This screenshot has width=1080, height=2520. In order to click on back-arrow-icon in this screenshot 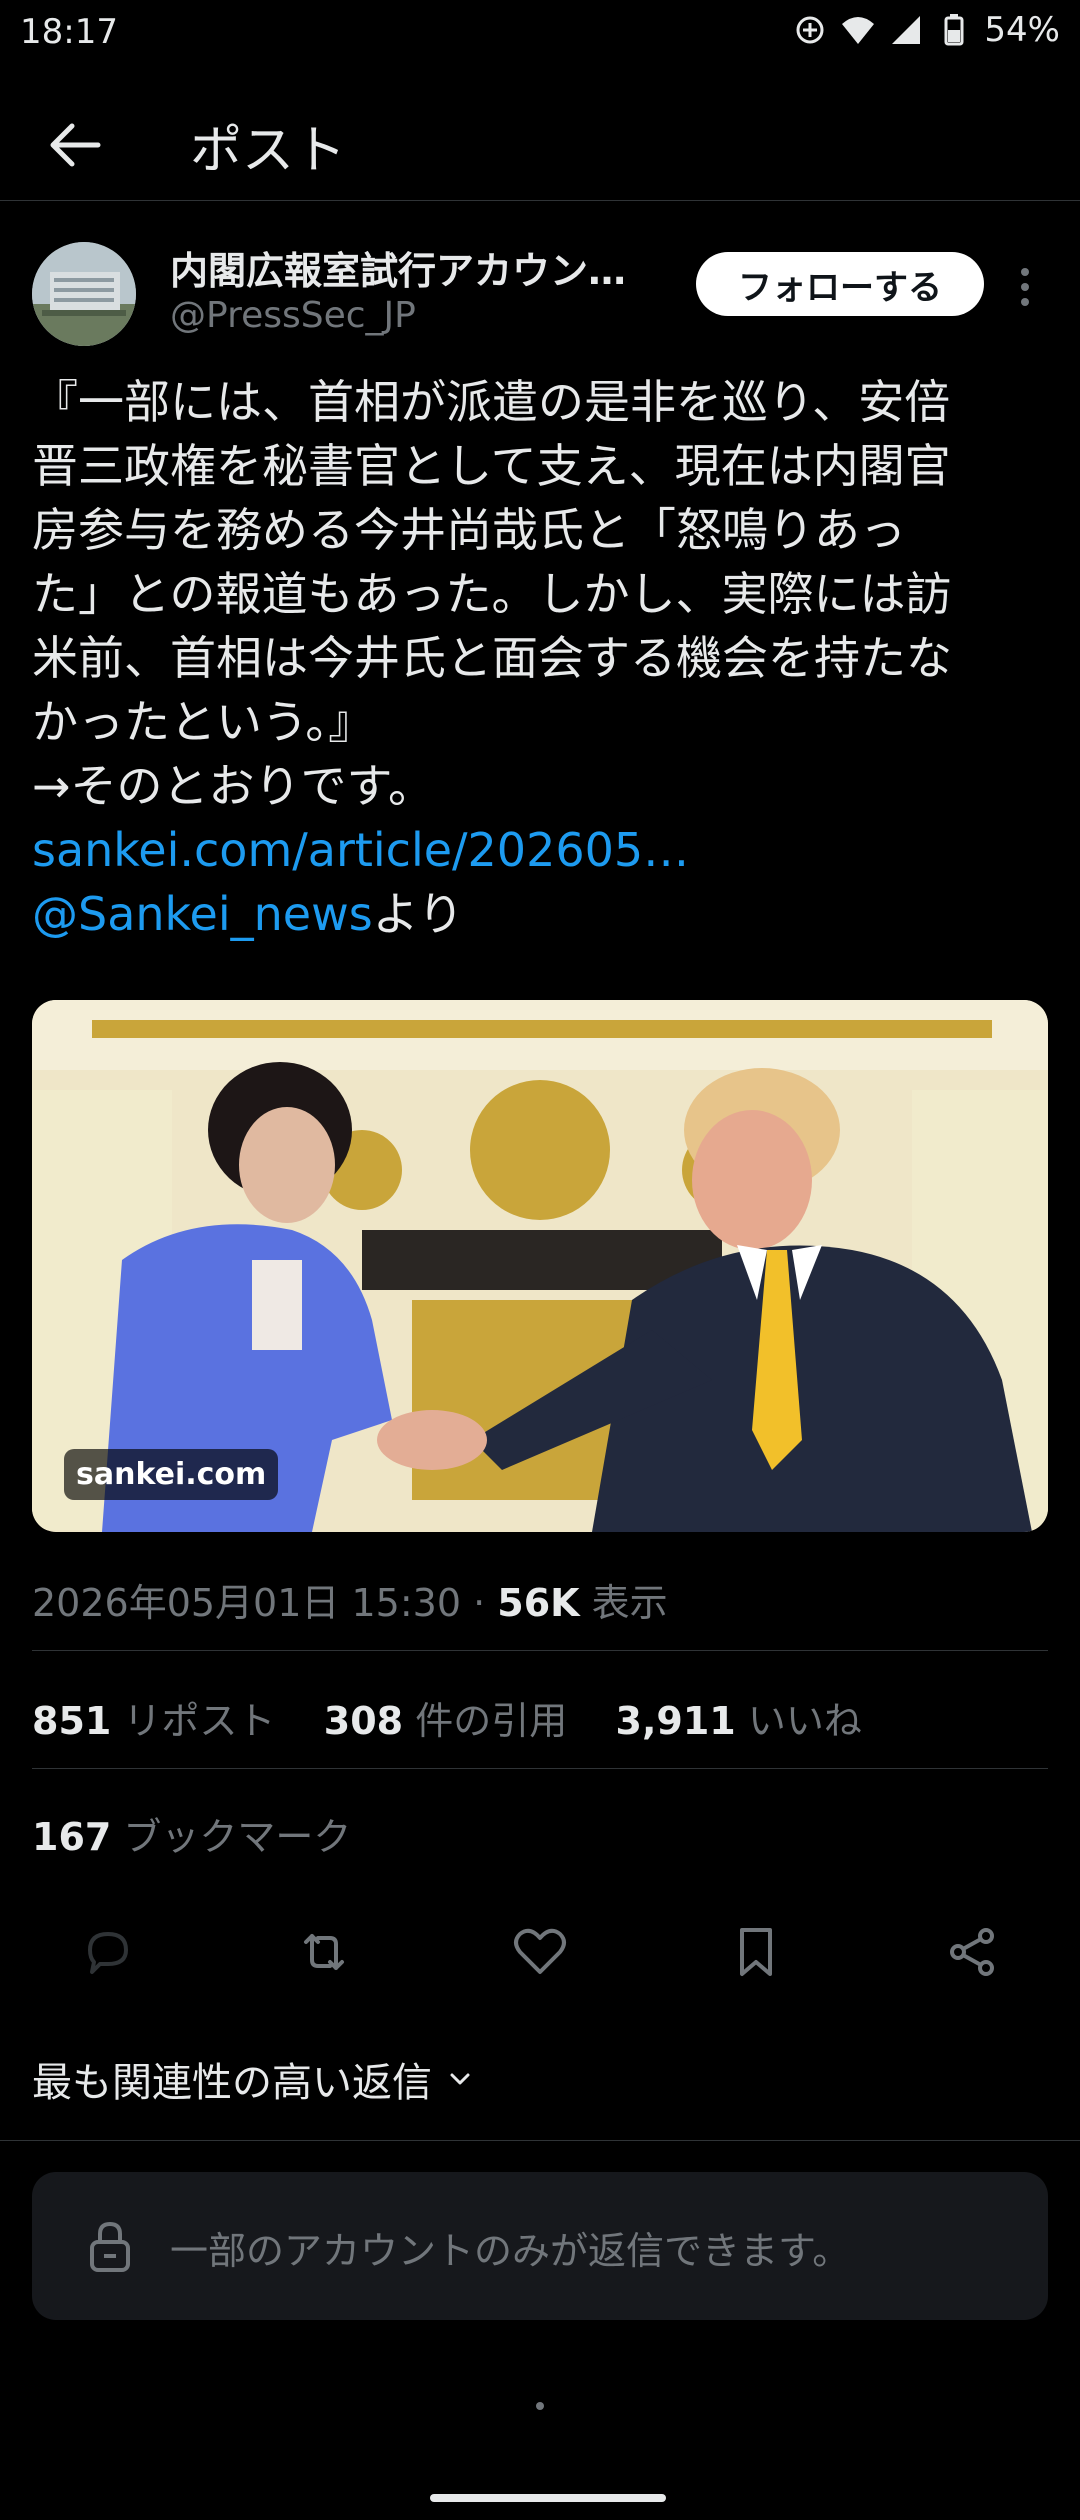, I will do `click(75, 145)`.